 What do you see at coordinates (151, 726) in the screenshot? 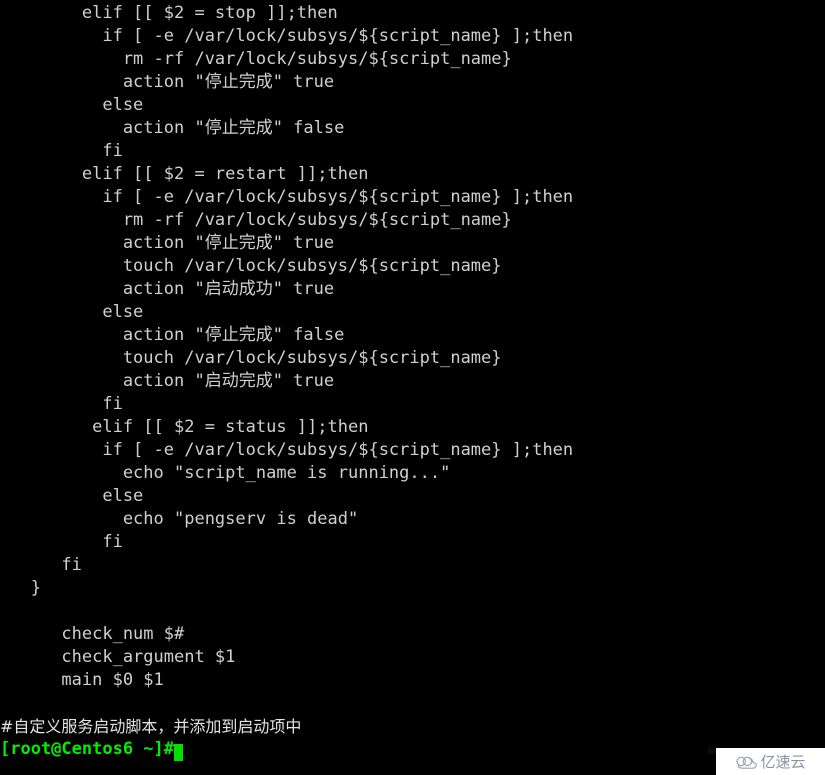
I see `terminal-line: #自定义服务启动脚本，并添加到启动项中` at bounding box center [151, 726].